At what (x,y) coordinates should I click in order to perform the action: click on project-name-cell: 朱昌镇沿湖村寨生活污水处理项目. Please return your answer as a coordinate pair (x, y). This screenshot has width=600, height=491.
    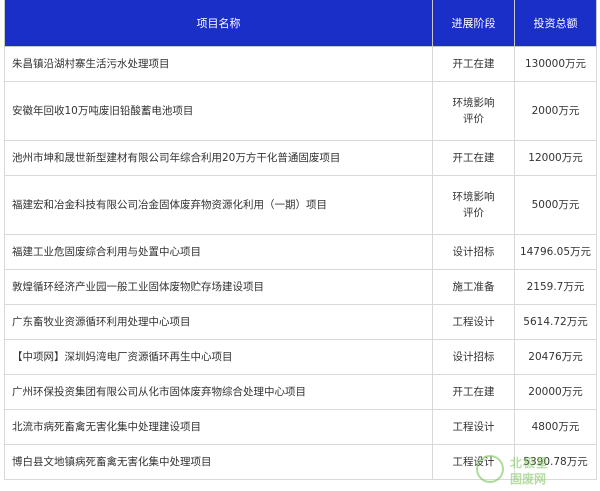
    Looking at the image, I should click on (218, 64).